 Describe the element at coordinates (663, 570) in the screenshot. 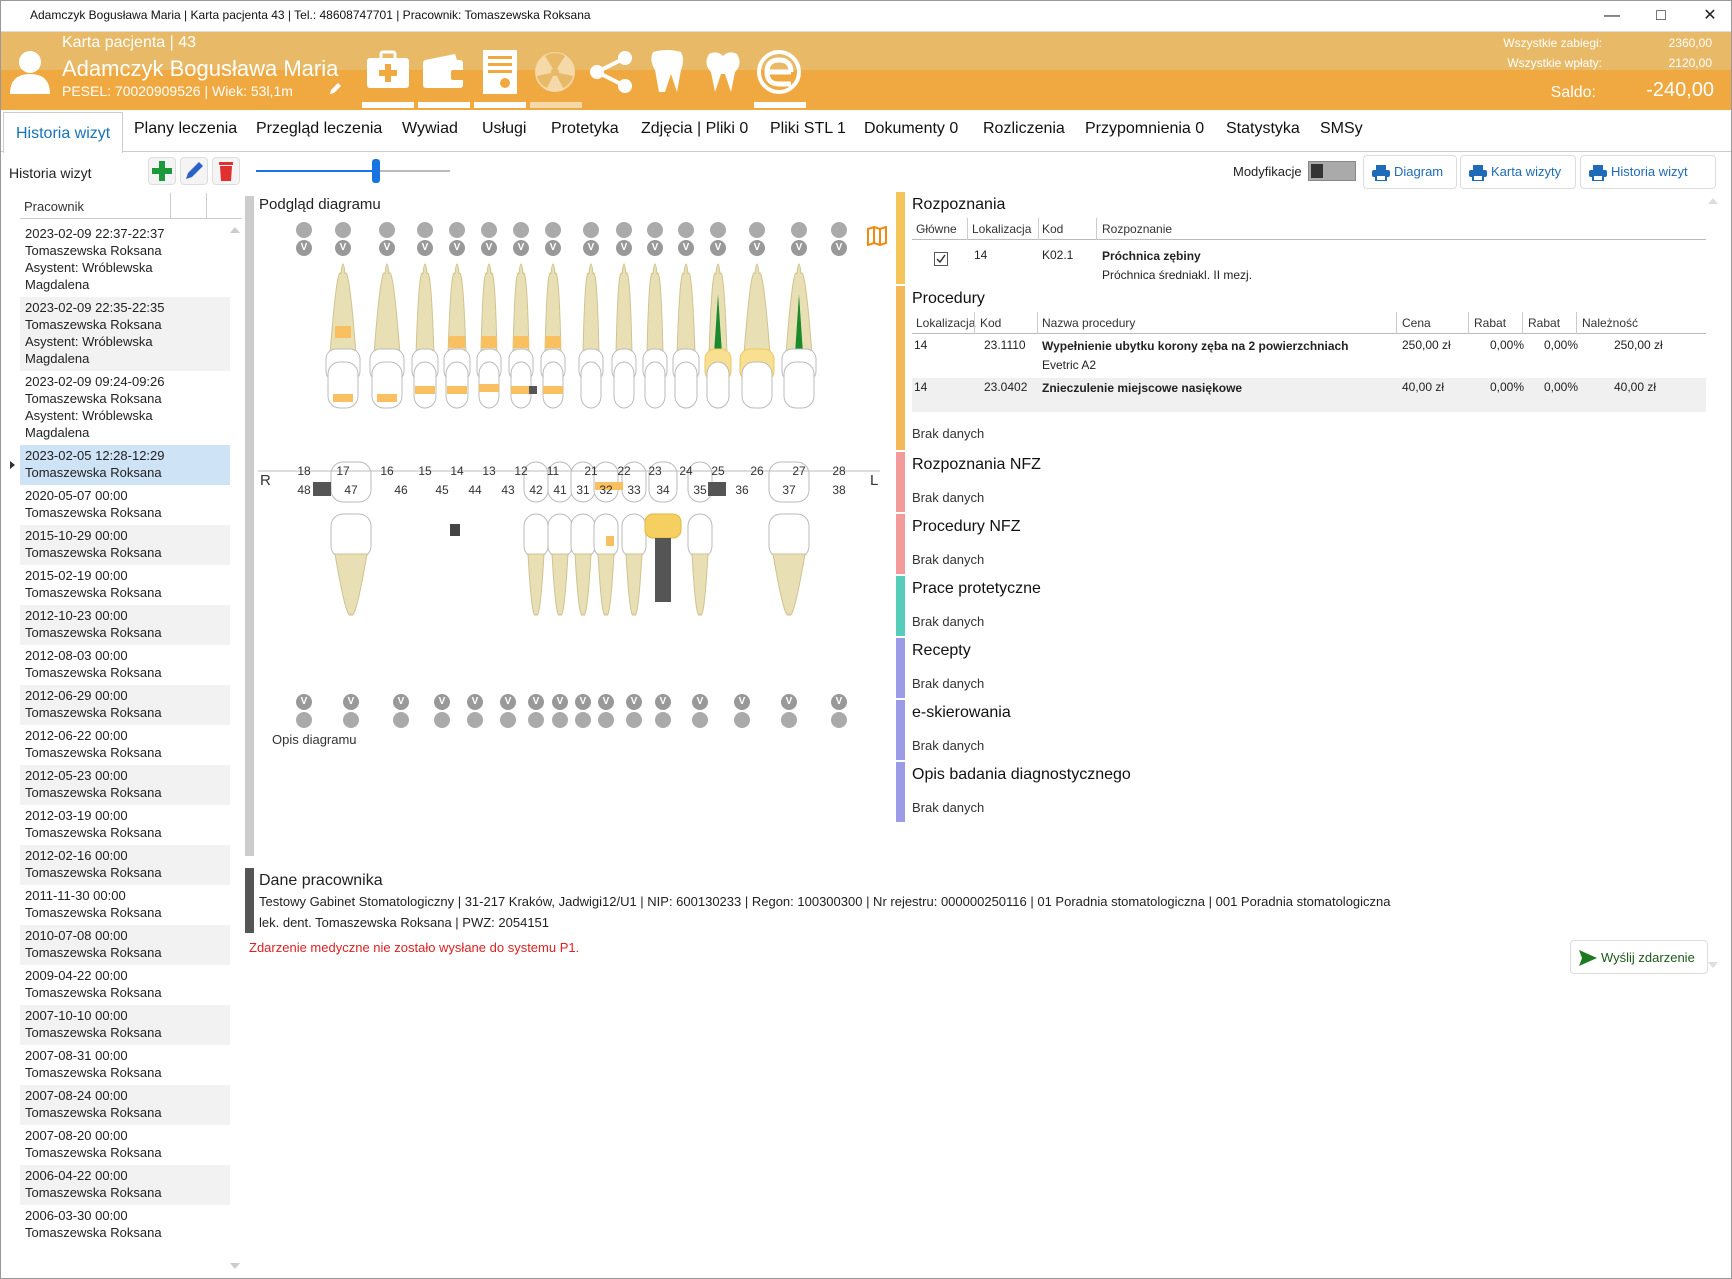

I see `implant-screw` at that location.